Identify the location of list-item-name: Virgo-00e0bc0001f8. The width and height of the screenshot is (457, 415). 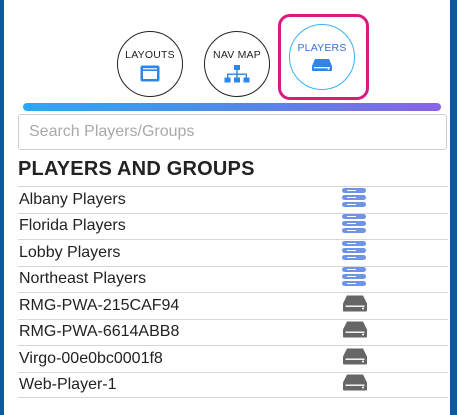
(91, 358).